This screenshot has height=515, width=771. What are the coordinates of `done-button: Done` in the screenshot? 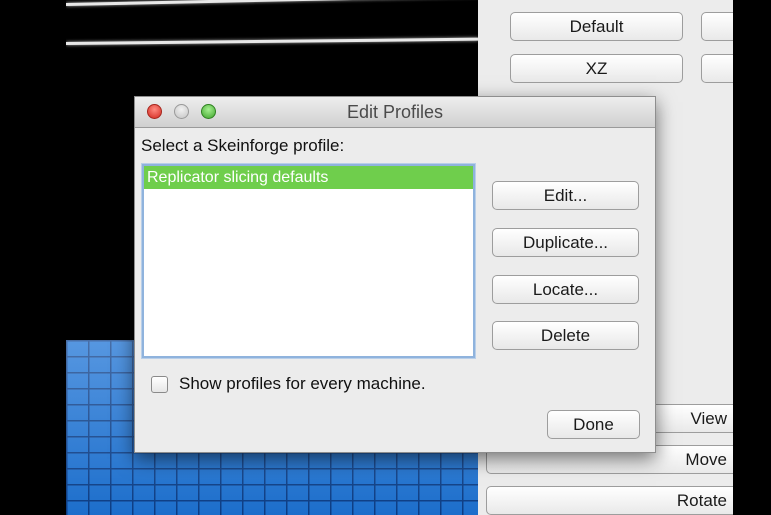 It's located at (593, 424).